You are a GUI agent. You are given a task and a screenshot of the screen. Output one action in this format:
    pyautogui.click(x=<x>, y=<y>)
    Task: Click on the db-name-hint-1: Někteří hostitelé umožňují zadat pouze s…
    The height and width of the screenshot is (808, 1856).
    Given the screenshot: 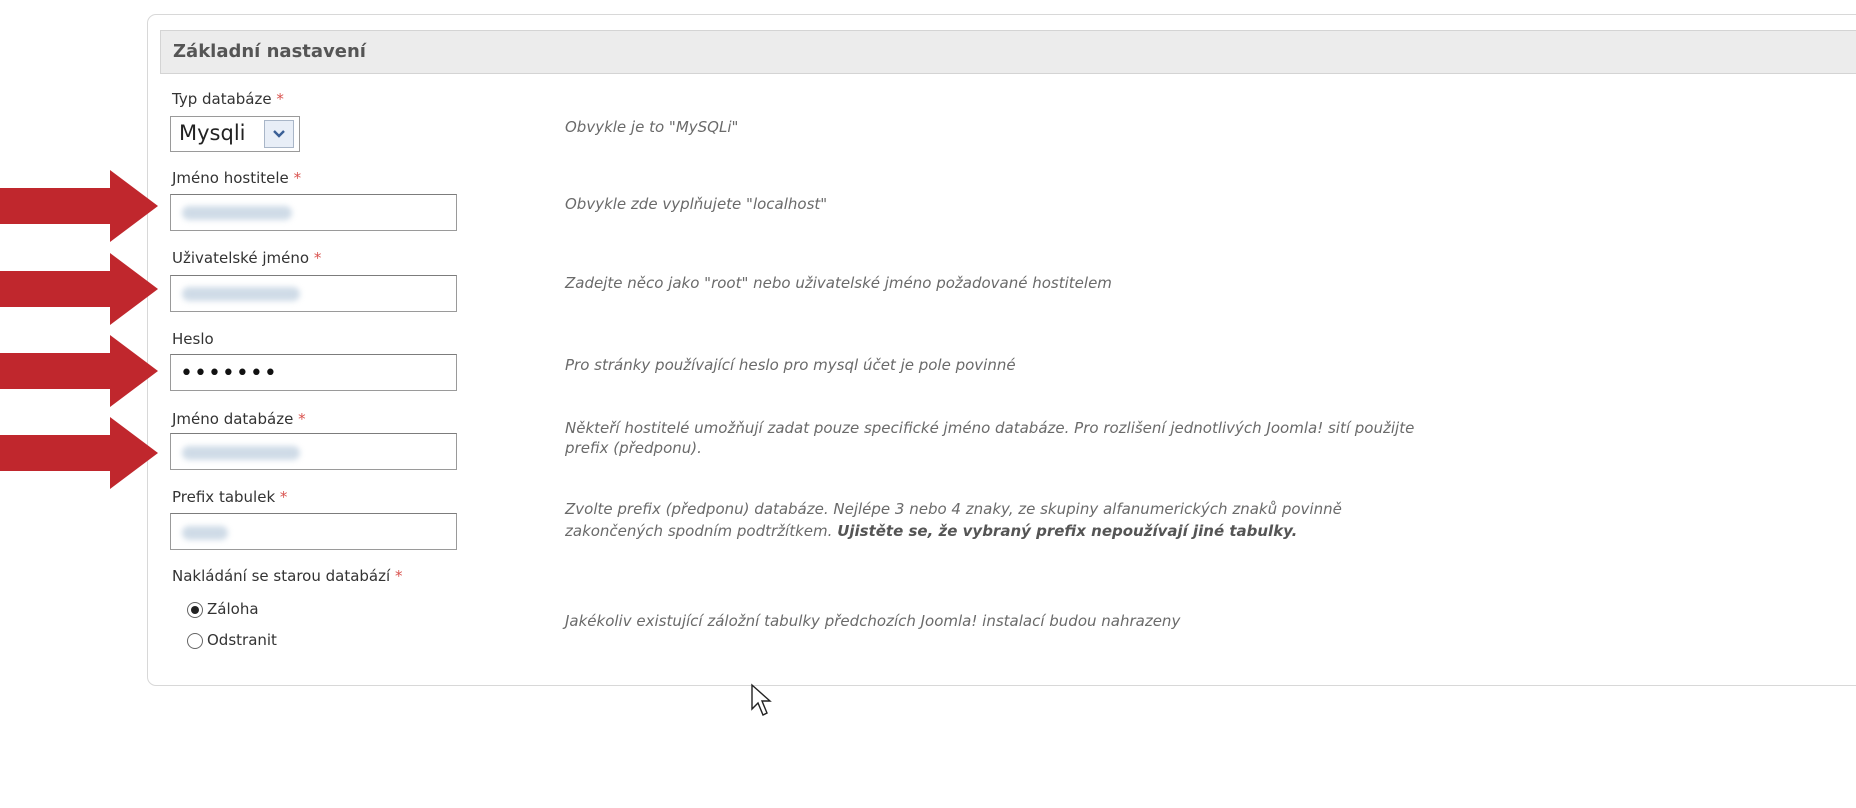 What is the action you would take?
    pyautogui.click(x=990, y=428)
    